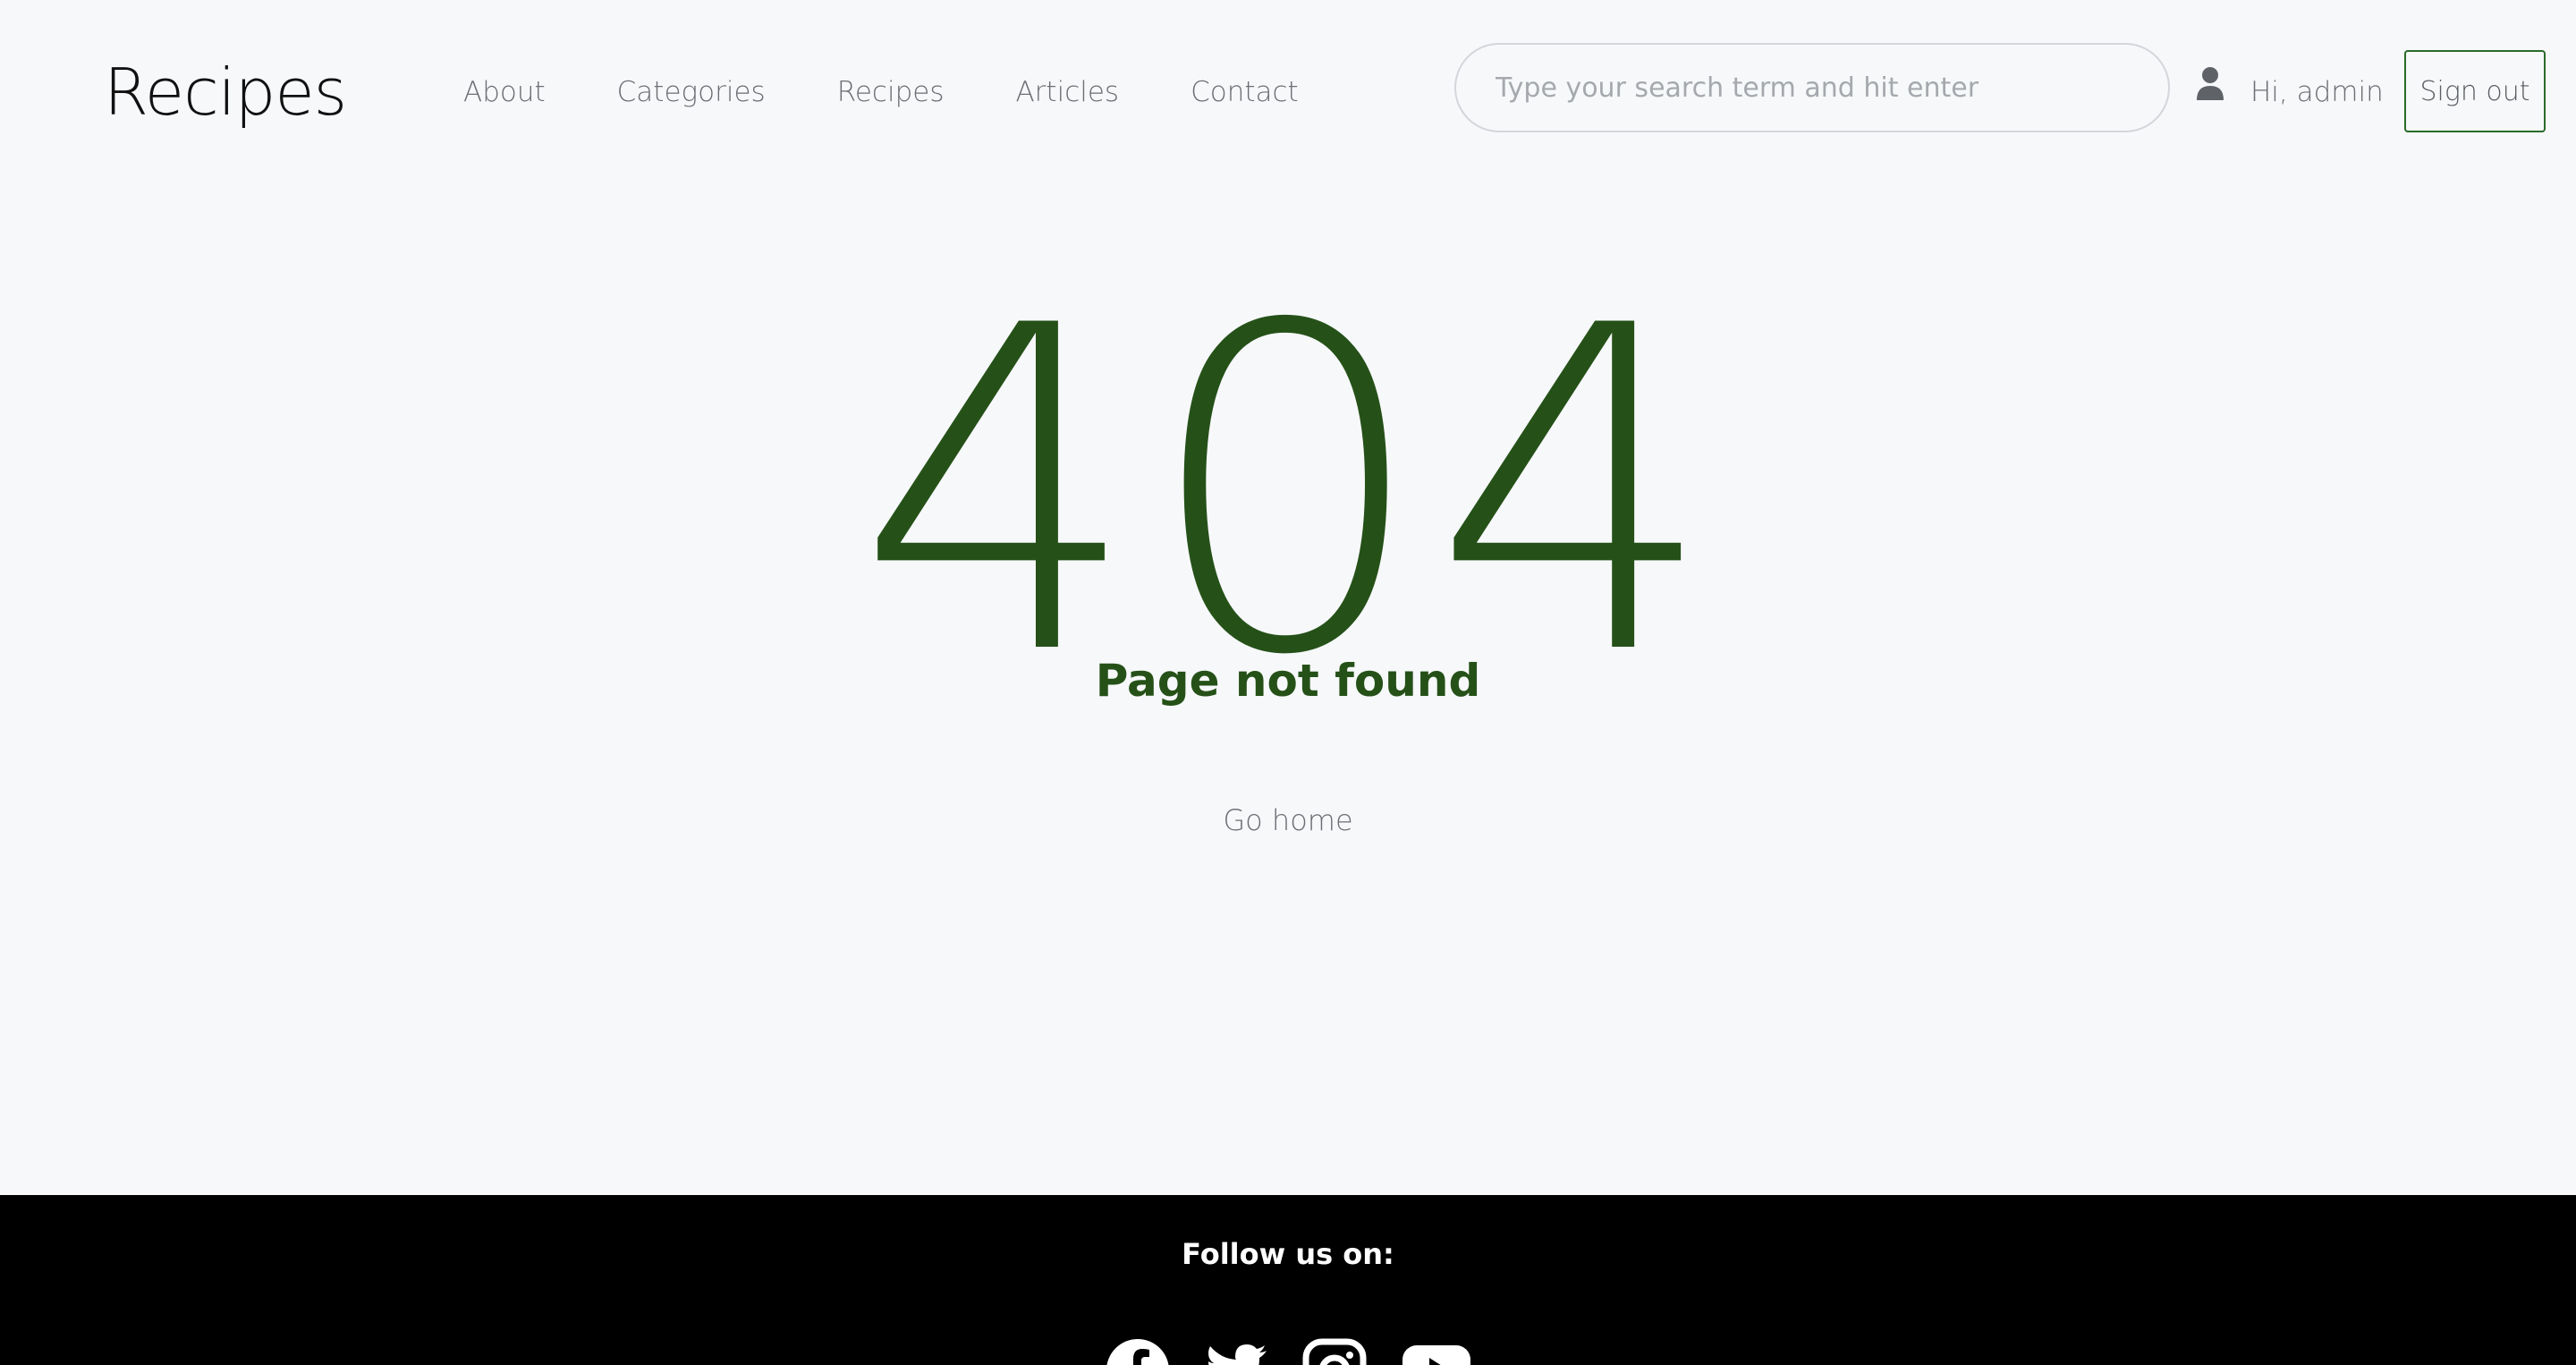  What do you see at coordinates (1138, 1351) in the screenshot?
I see `facebook-icon` at bounding box center [1138, 1351].